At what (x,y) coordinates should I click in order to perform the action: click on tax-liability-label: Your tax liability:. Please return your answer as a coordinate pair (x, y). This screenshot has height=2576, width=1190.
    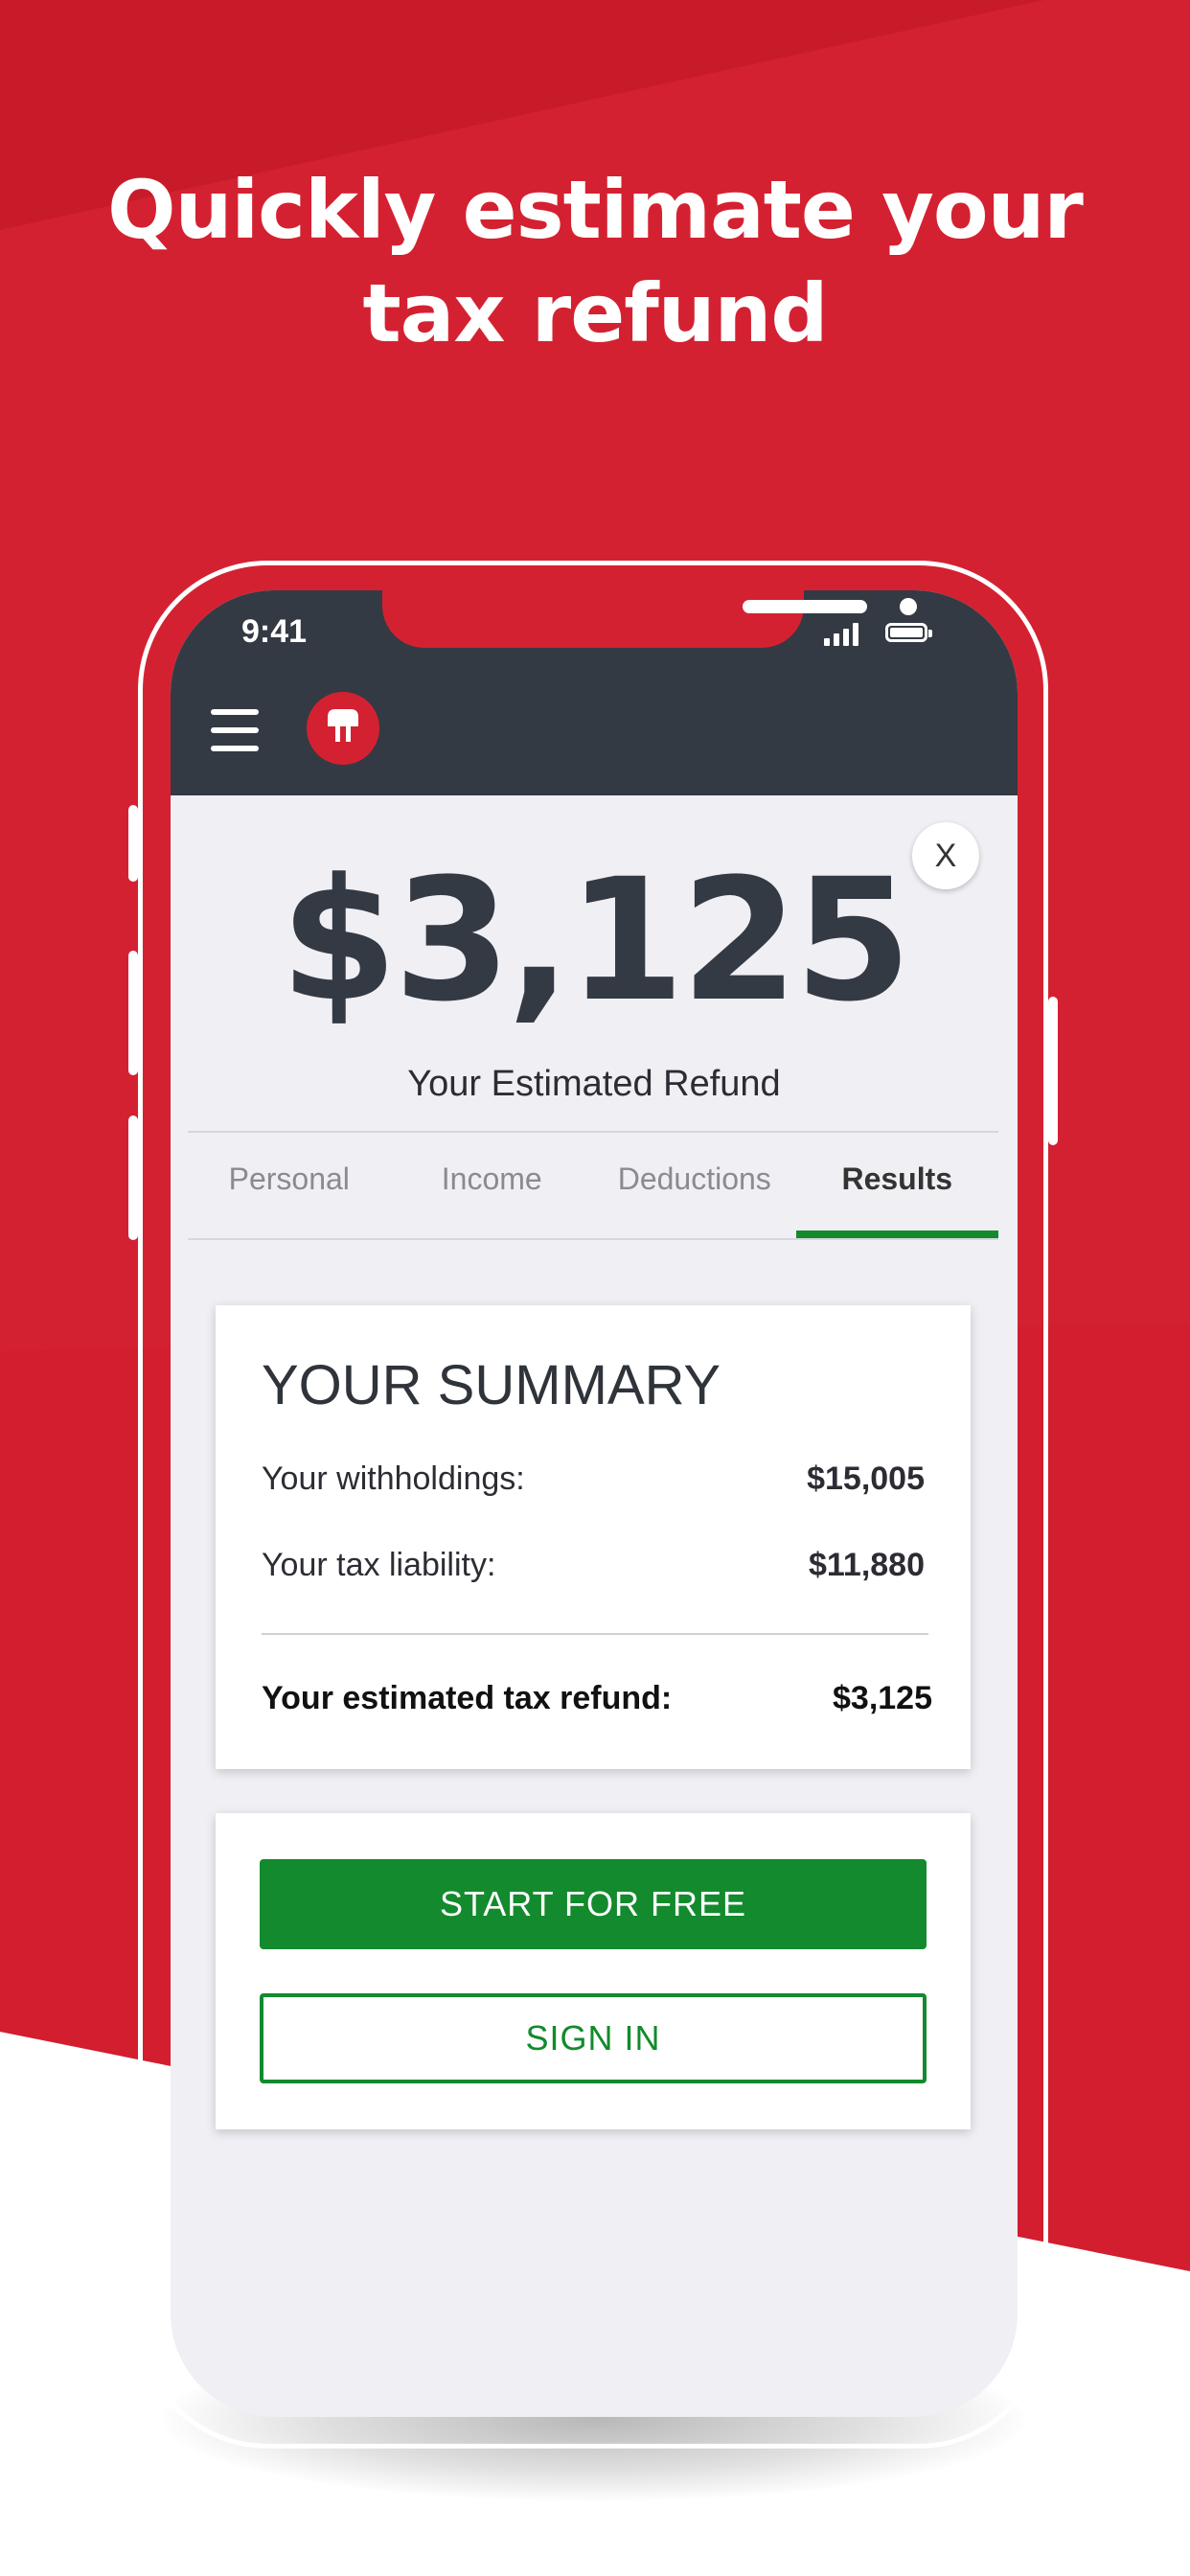
    Looking at the image, I should click on (379, 1565).